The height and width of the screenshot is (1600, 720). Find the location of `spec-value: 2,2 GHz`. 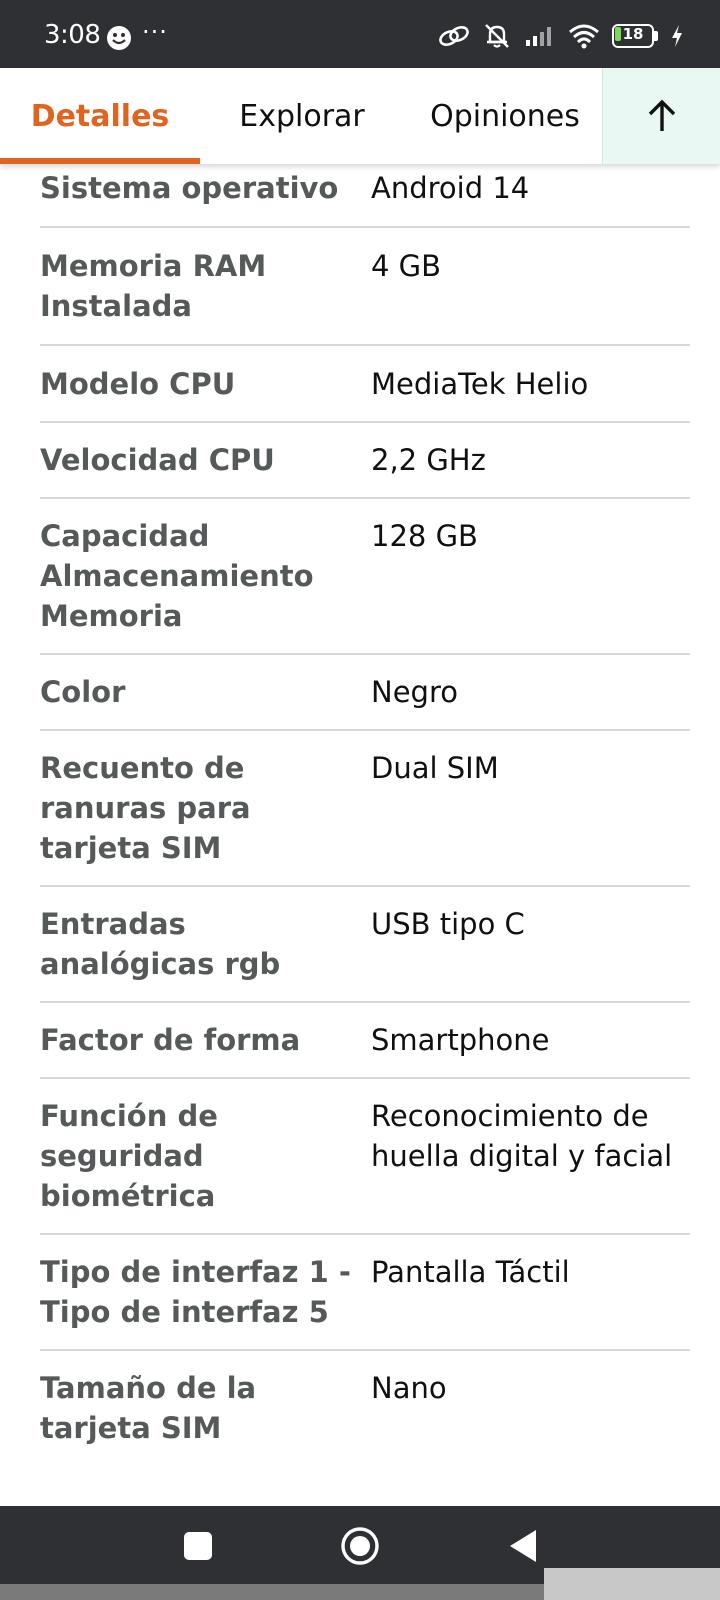

spec-value: 2,2 GHz is located at coordinates (428, 460).